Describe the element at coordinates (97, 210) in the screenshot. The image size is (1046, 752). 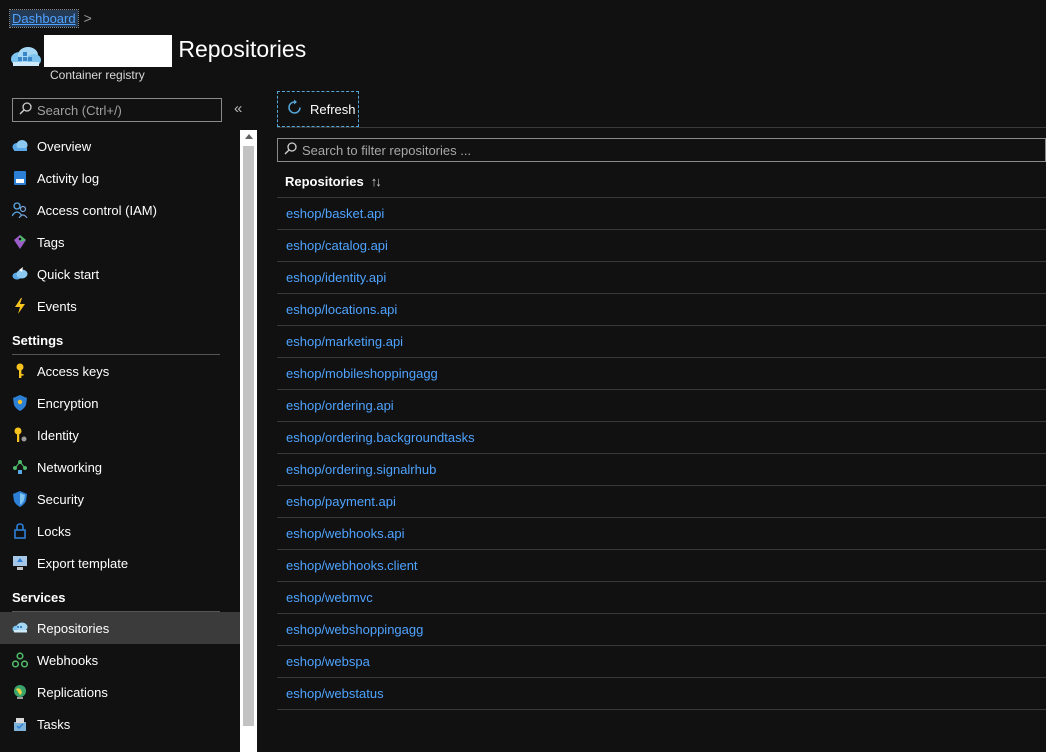
I see `sidebar-item-label: Access control (IAM)` at that location.